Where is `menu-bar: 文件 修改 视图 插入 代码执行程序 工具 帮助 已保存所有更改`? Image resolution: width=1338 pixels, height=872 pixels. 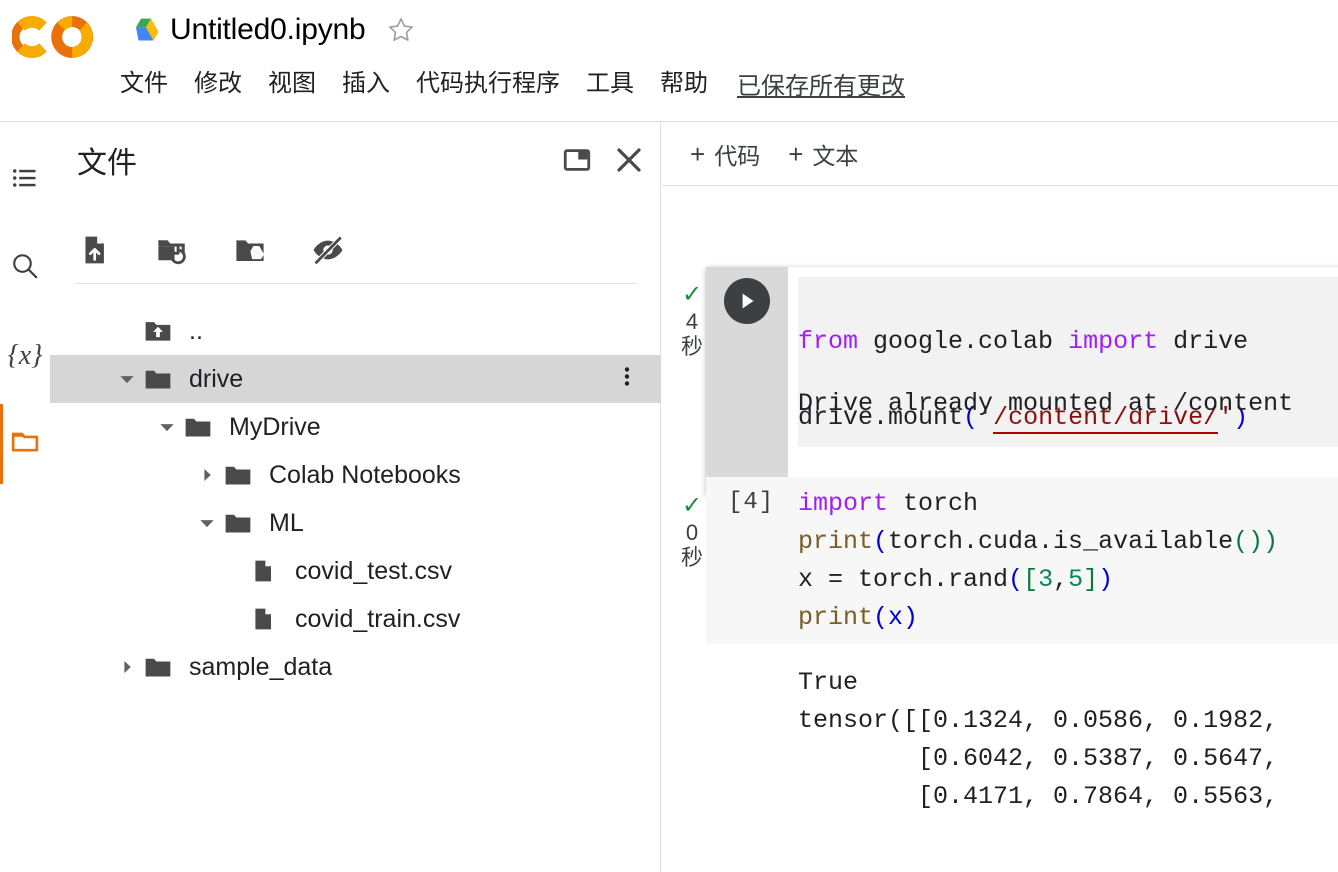 menu-bar: 文件 修改 视图 插入 代码执行程序 工具 帮助 已保存所有更改 is located at coordinates (512, 83).